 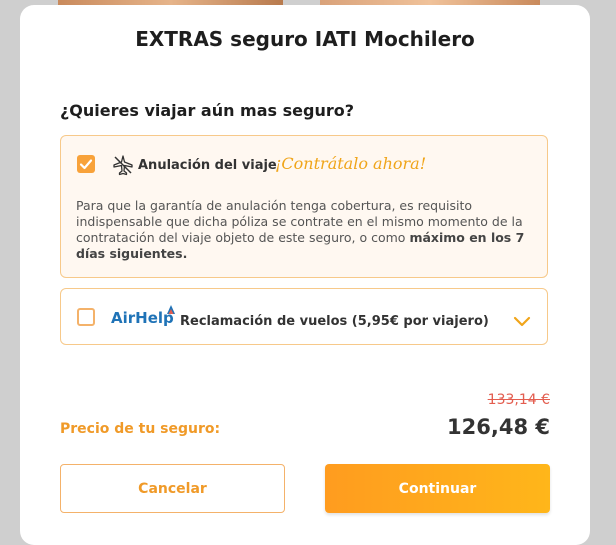 I want to click on cancellation-label: Anulación del viaje, so click(x=207, y=165).